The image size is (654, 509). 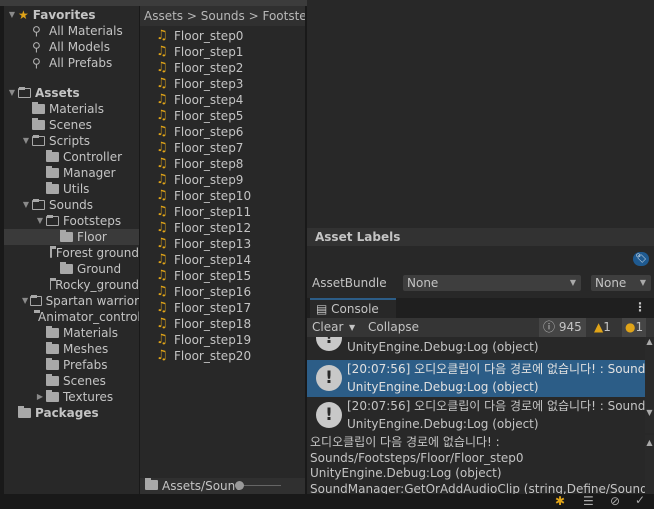 I want to click on tree-item: Animator_controller, so click(x=71, y=317).